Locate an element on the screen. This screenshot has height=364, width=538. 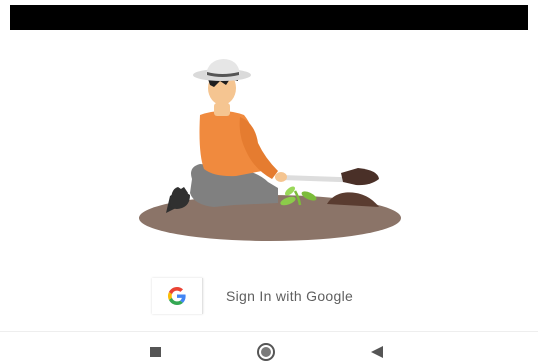
google-logo-container is located at coordinates (177, 296).